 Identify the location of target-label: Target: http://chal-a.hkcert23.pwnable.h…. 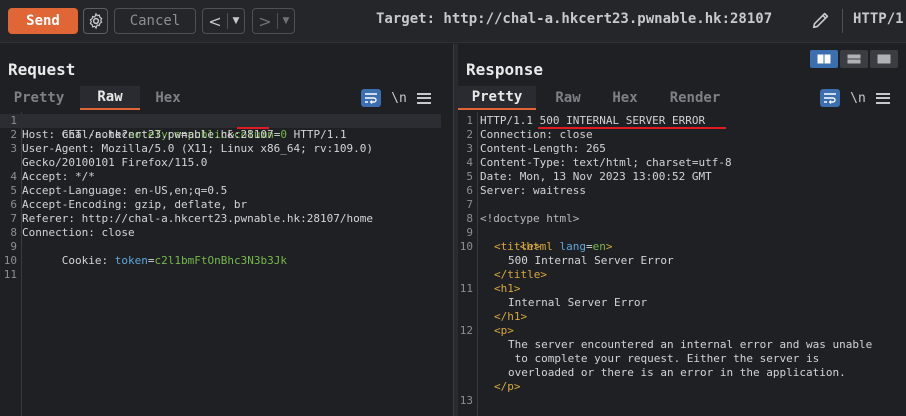
(574, 19).